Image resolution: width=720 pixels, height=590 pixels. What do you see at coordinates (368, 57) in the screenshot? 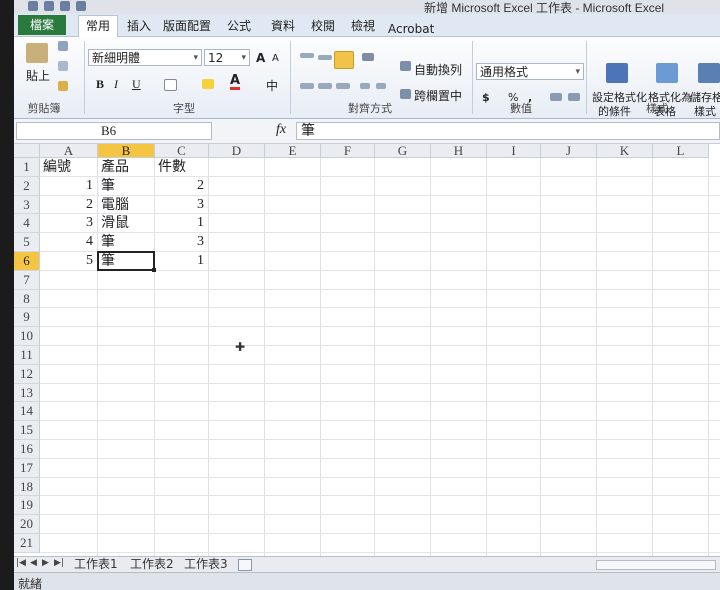
I see `orientation-icon` at bounding box center [368, 57].